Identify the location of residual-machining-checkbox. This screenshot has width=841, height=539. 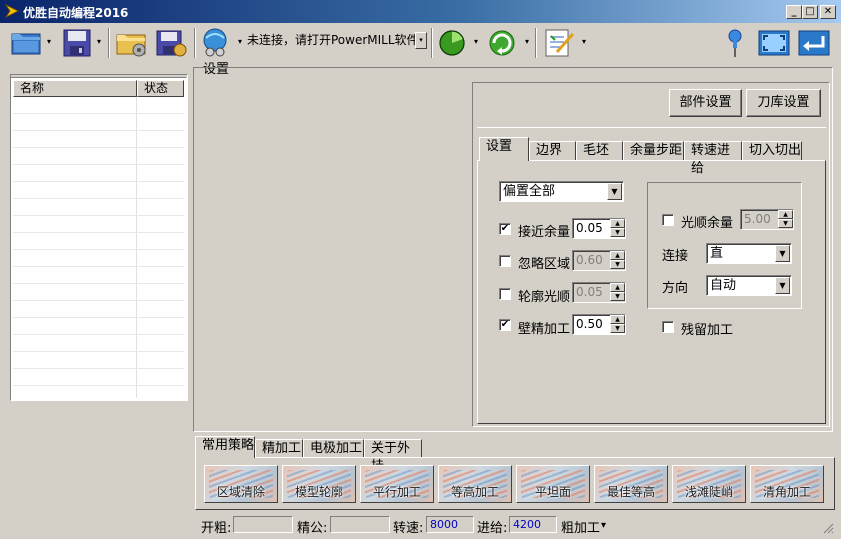
(668, 327).